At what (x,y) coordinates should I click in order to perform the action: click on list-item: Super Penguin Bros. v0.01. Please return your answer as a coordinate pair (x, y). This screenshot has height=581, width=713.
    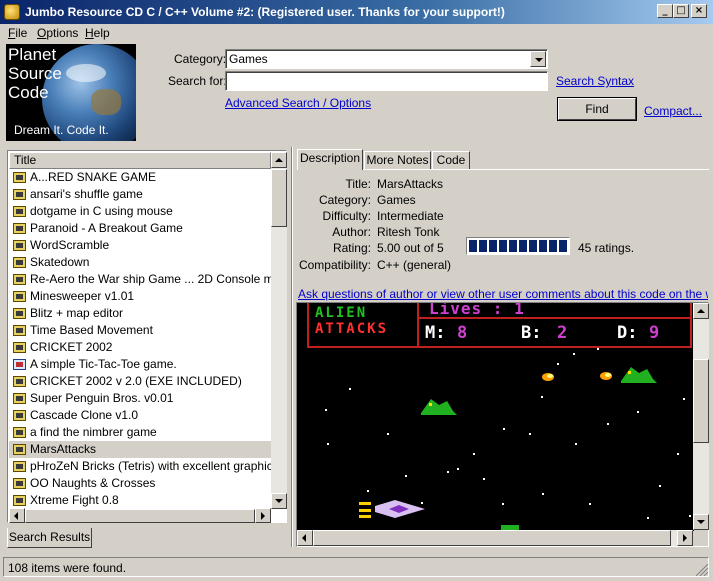
    Looking at the image, I should click on (140, 398).